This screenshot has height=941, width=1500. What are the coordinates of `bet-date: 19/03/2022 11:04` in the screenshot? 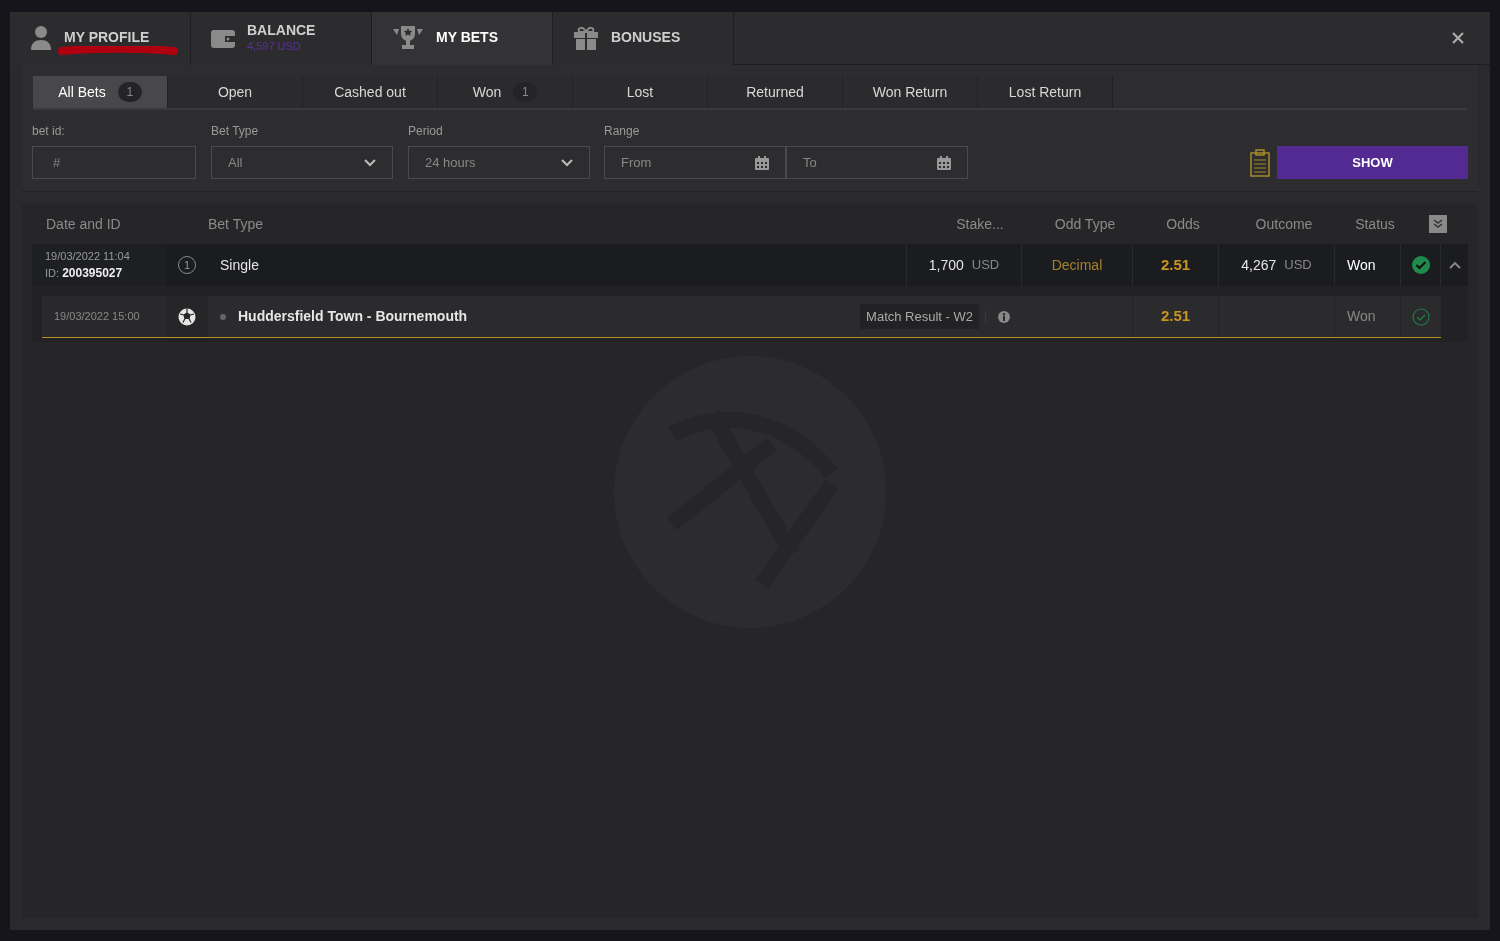 It's located at (88, 256).